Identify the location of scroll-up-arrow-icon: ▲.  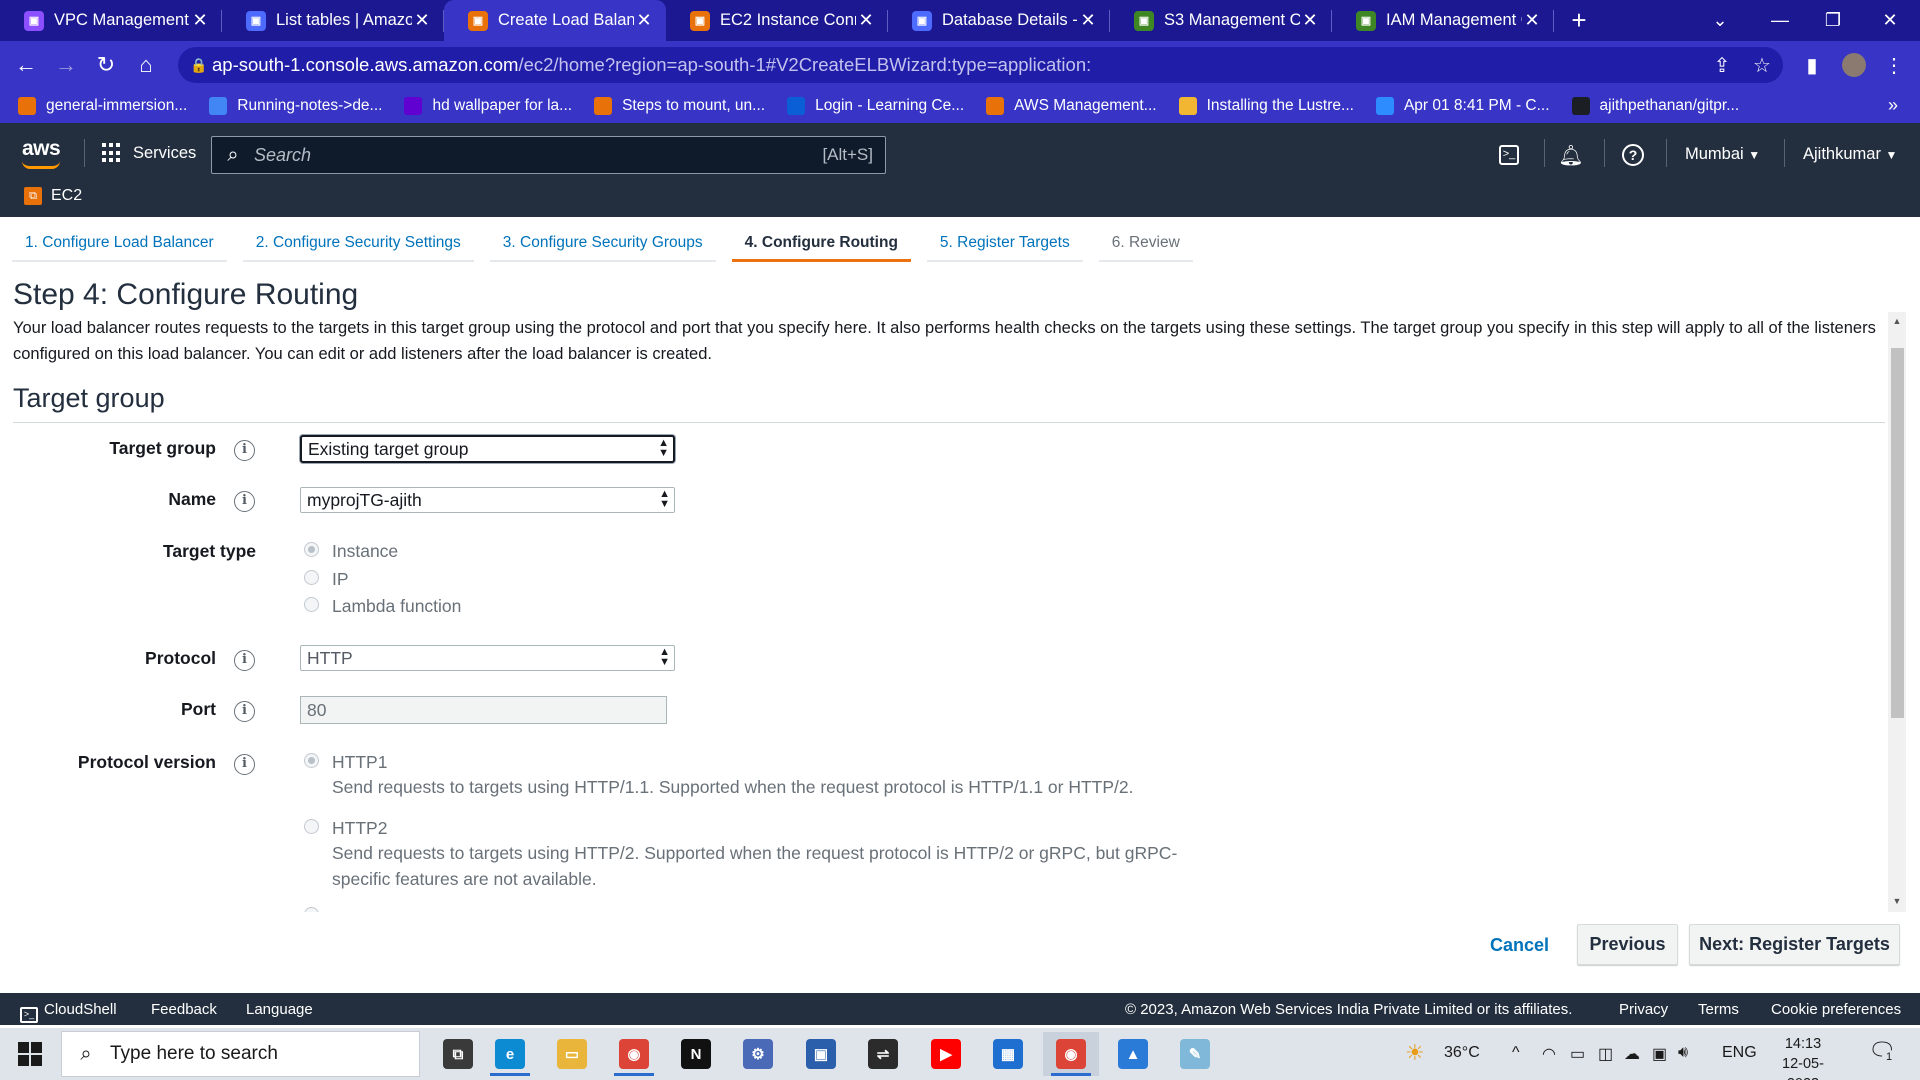
(1897, 324).